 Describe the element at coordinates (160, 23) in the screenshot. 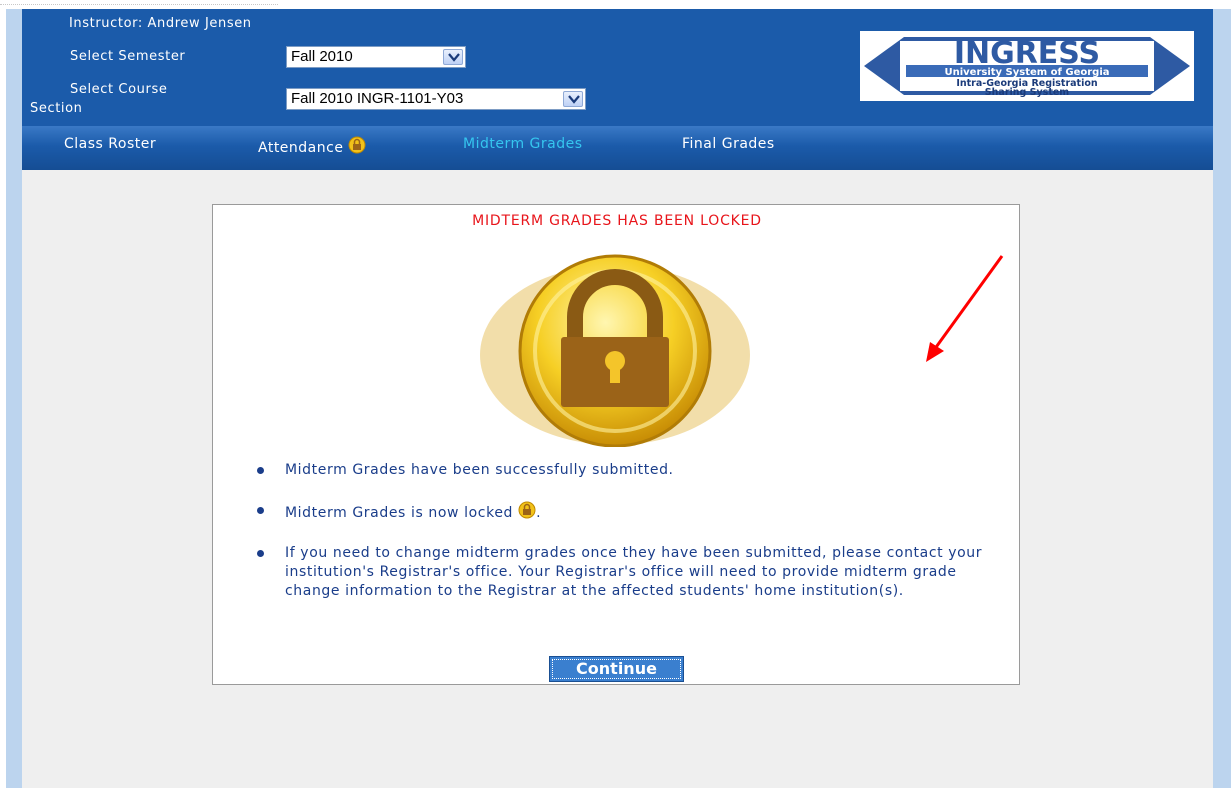

I see `instructor-label: Instructor: Andrew Jensen` at that location.